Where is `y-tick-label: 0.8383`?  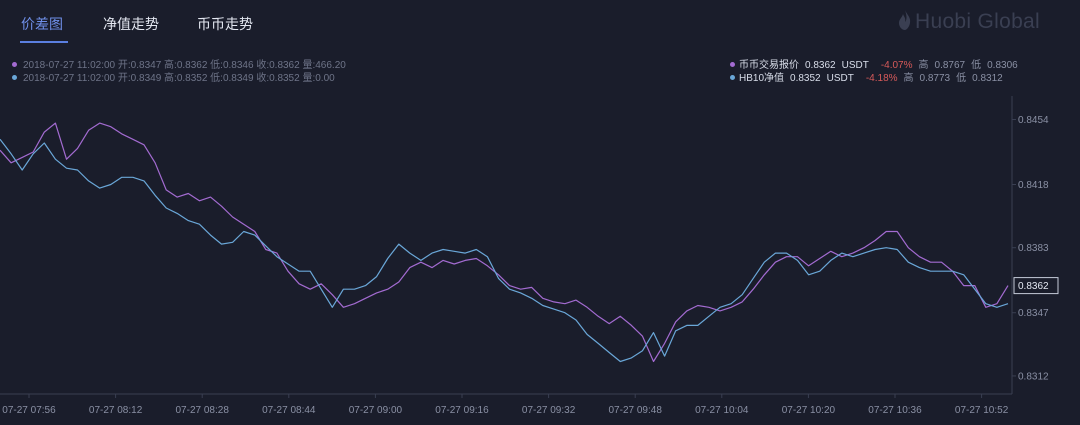
y-tick-label: 0.8383 is located at coordinates (1033, 248).